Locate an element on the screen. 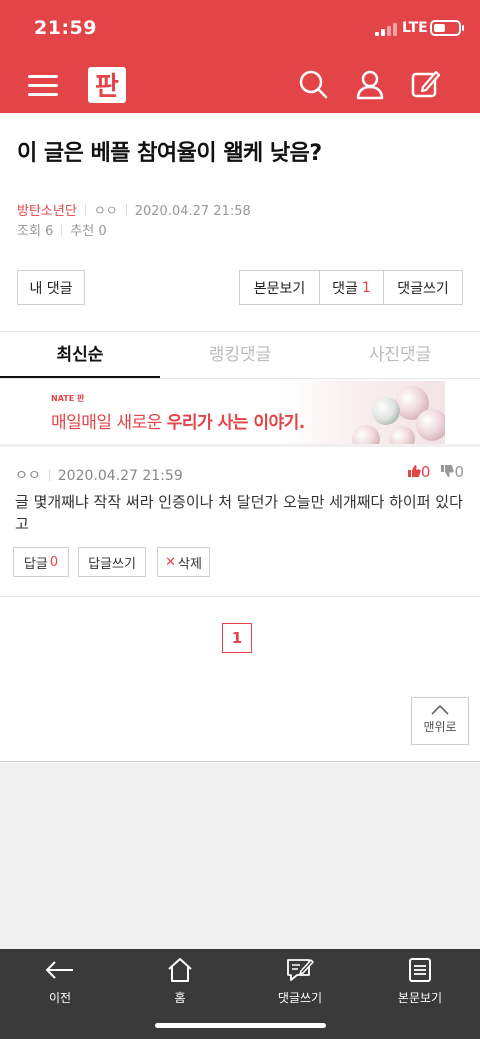 The image size is (480, 1039). view-post-label: 본문보기 is located at coordinates (279, 288).